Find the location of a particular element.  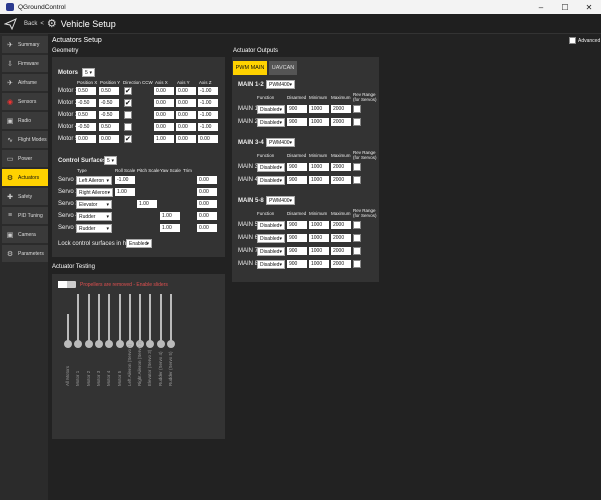

sidebar-item-parameters: ⚙ Parameters is located at coordinates (25, 253).